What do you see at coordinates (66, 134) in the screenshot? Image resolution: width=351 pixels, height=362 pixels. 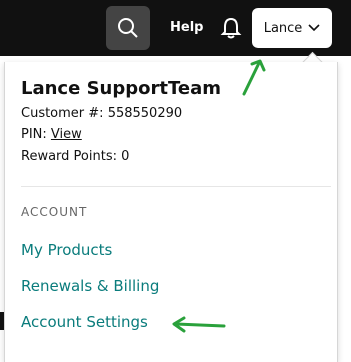 I see `pin-view-link: View` at bounding box center [66, 134].